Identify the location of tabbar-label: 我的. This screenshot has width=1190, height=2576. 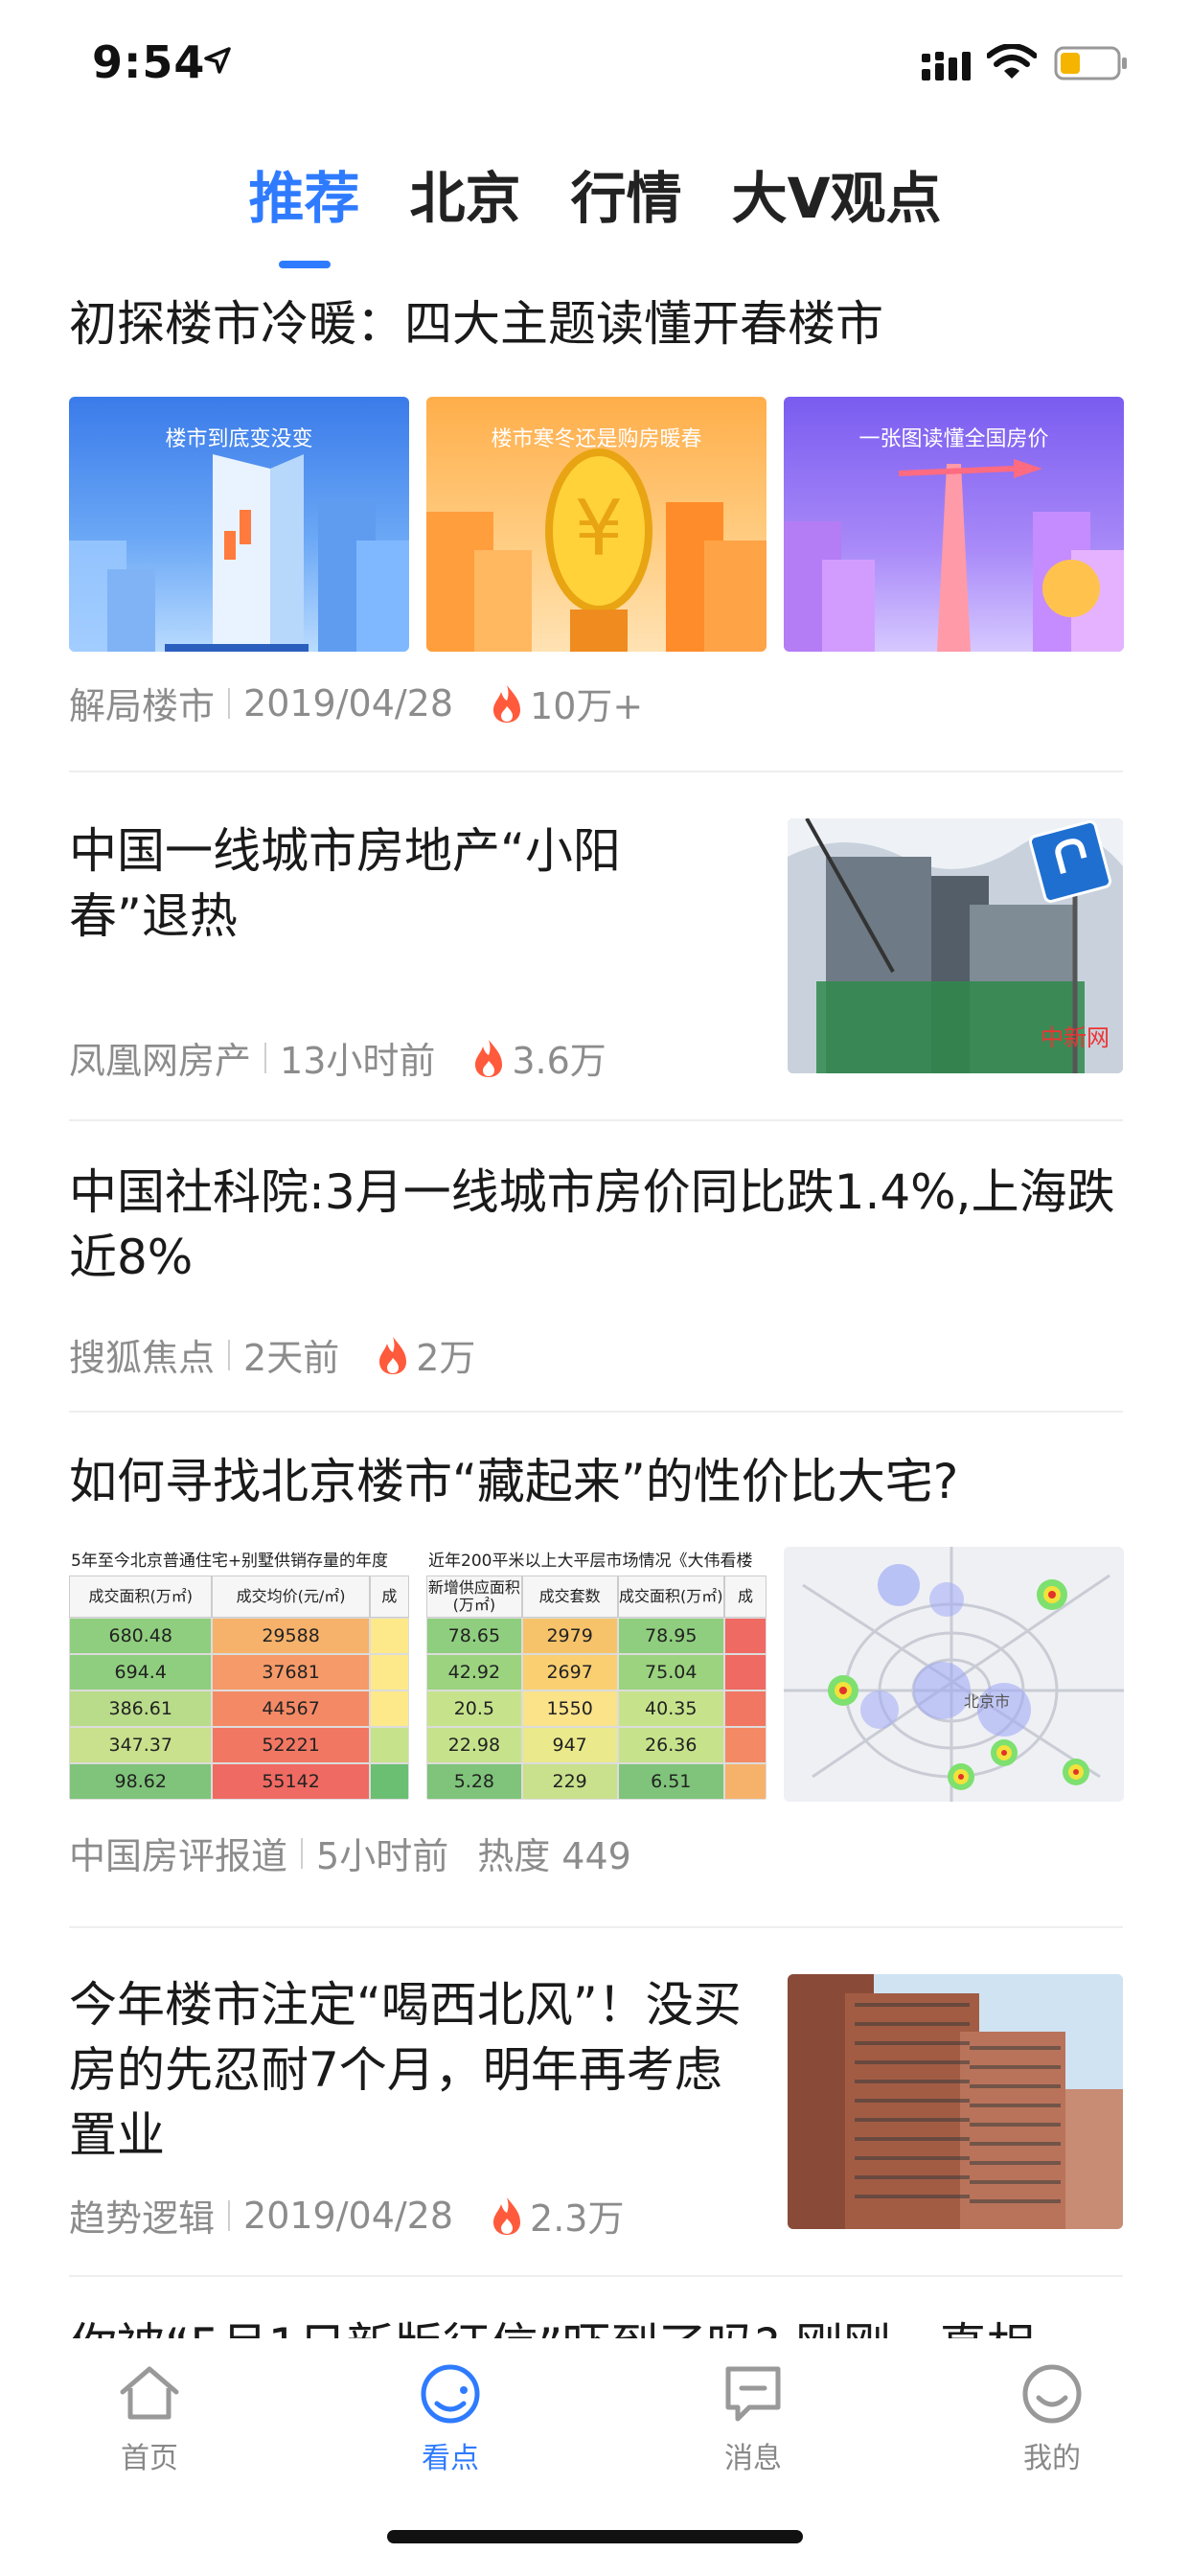
(1052, 2458).